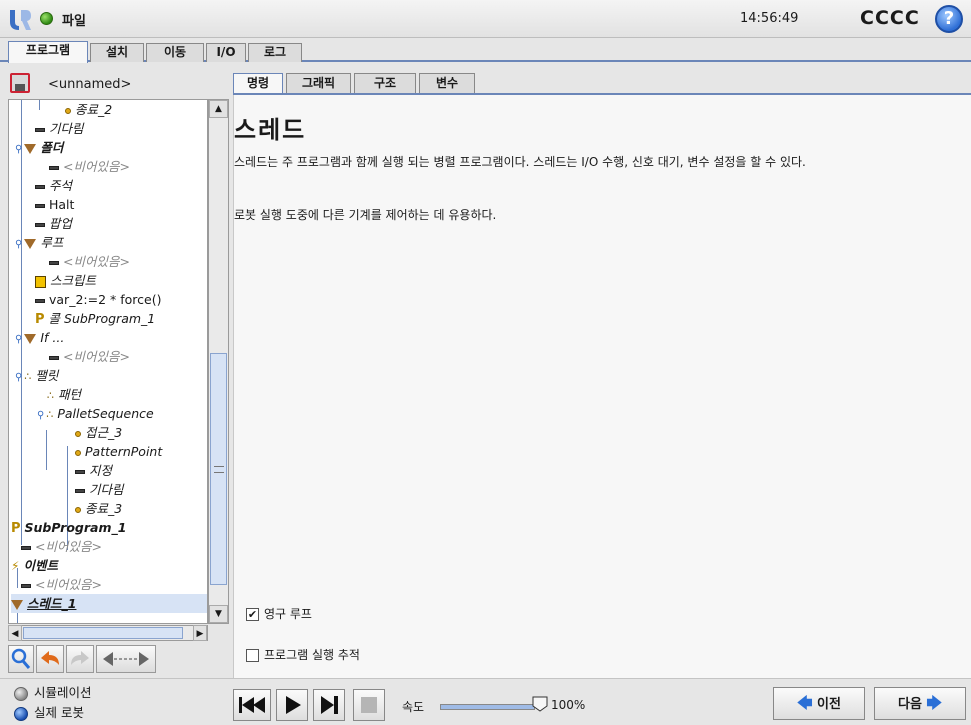  What do you see at coordinates (126, 659) in the screenshot?
I see `move-node-icon` at bounding box center [126, 659].